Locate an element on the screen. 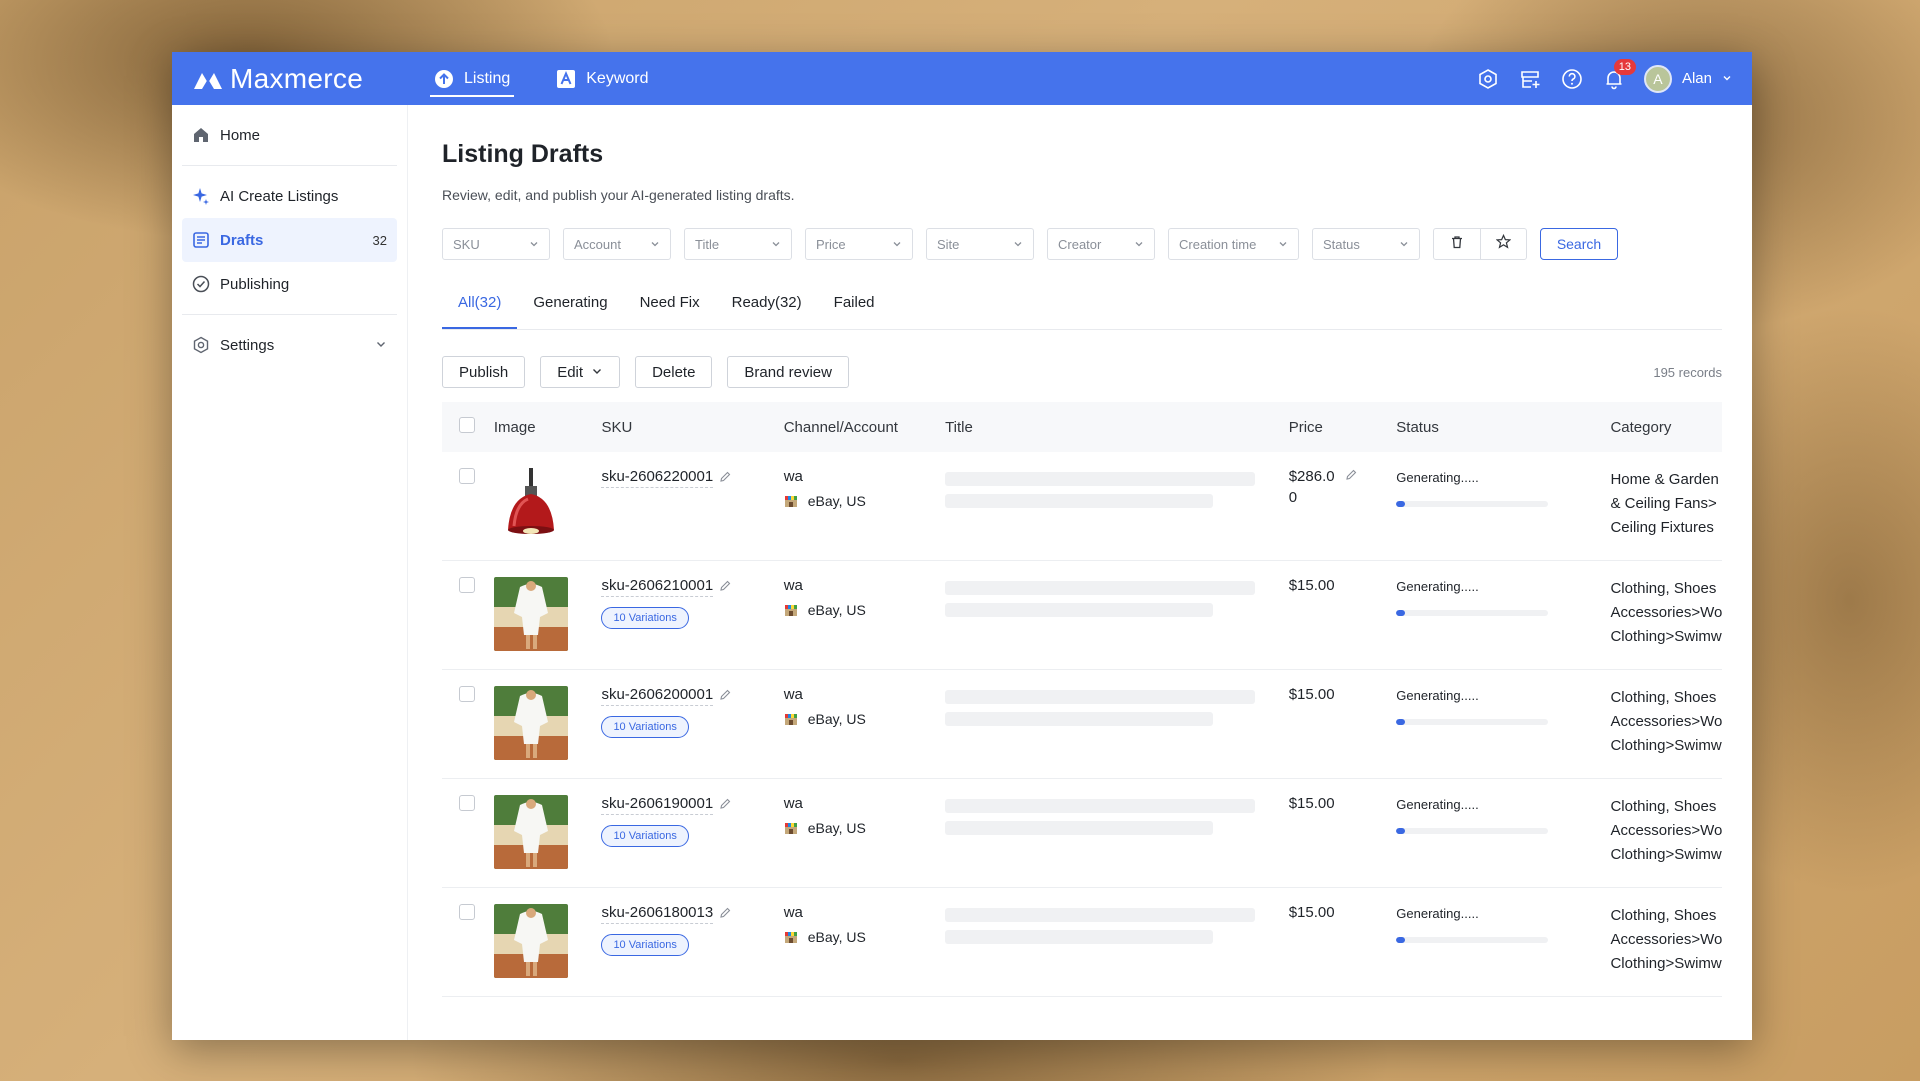 The width and height of the screenshot is (1920, 1081). tab-ready: Ready(32) is located at coordinates (767, 311).